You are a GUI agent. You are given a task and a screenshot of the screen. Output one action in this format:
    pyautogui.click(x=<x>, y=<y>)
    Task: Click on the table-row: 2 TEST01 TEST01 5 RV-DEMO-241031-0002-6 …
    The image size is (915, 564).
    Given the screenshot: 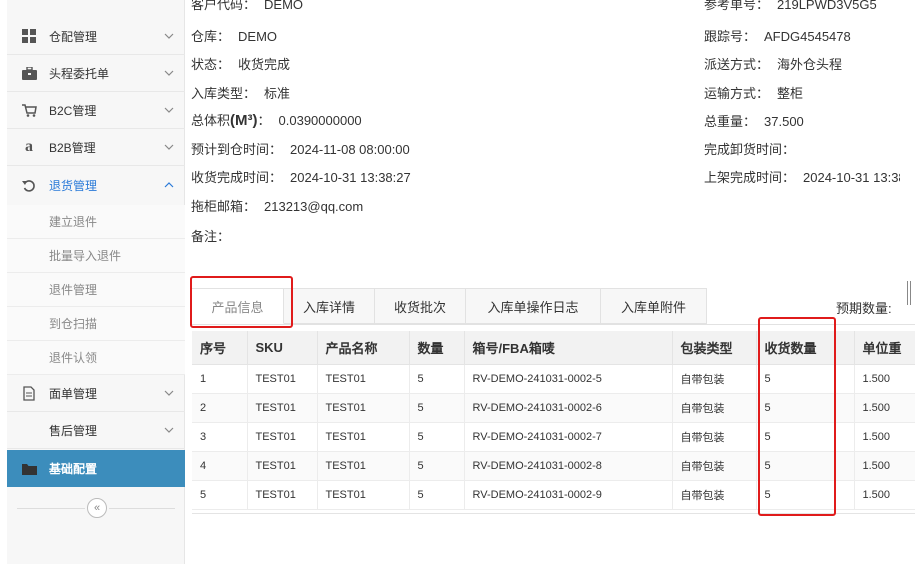 What is the action you would take?
    pyautogui.click(x=553, y=408)
    